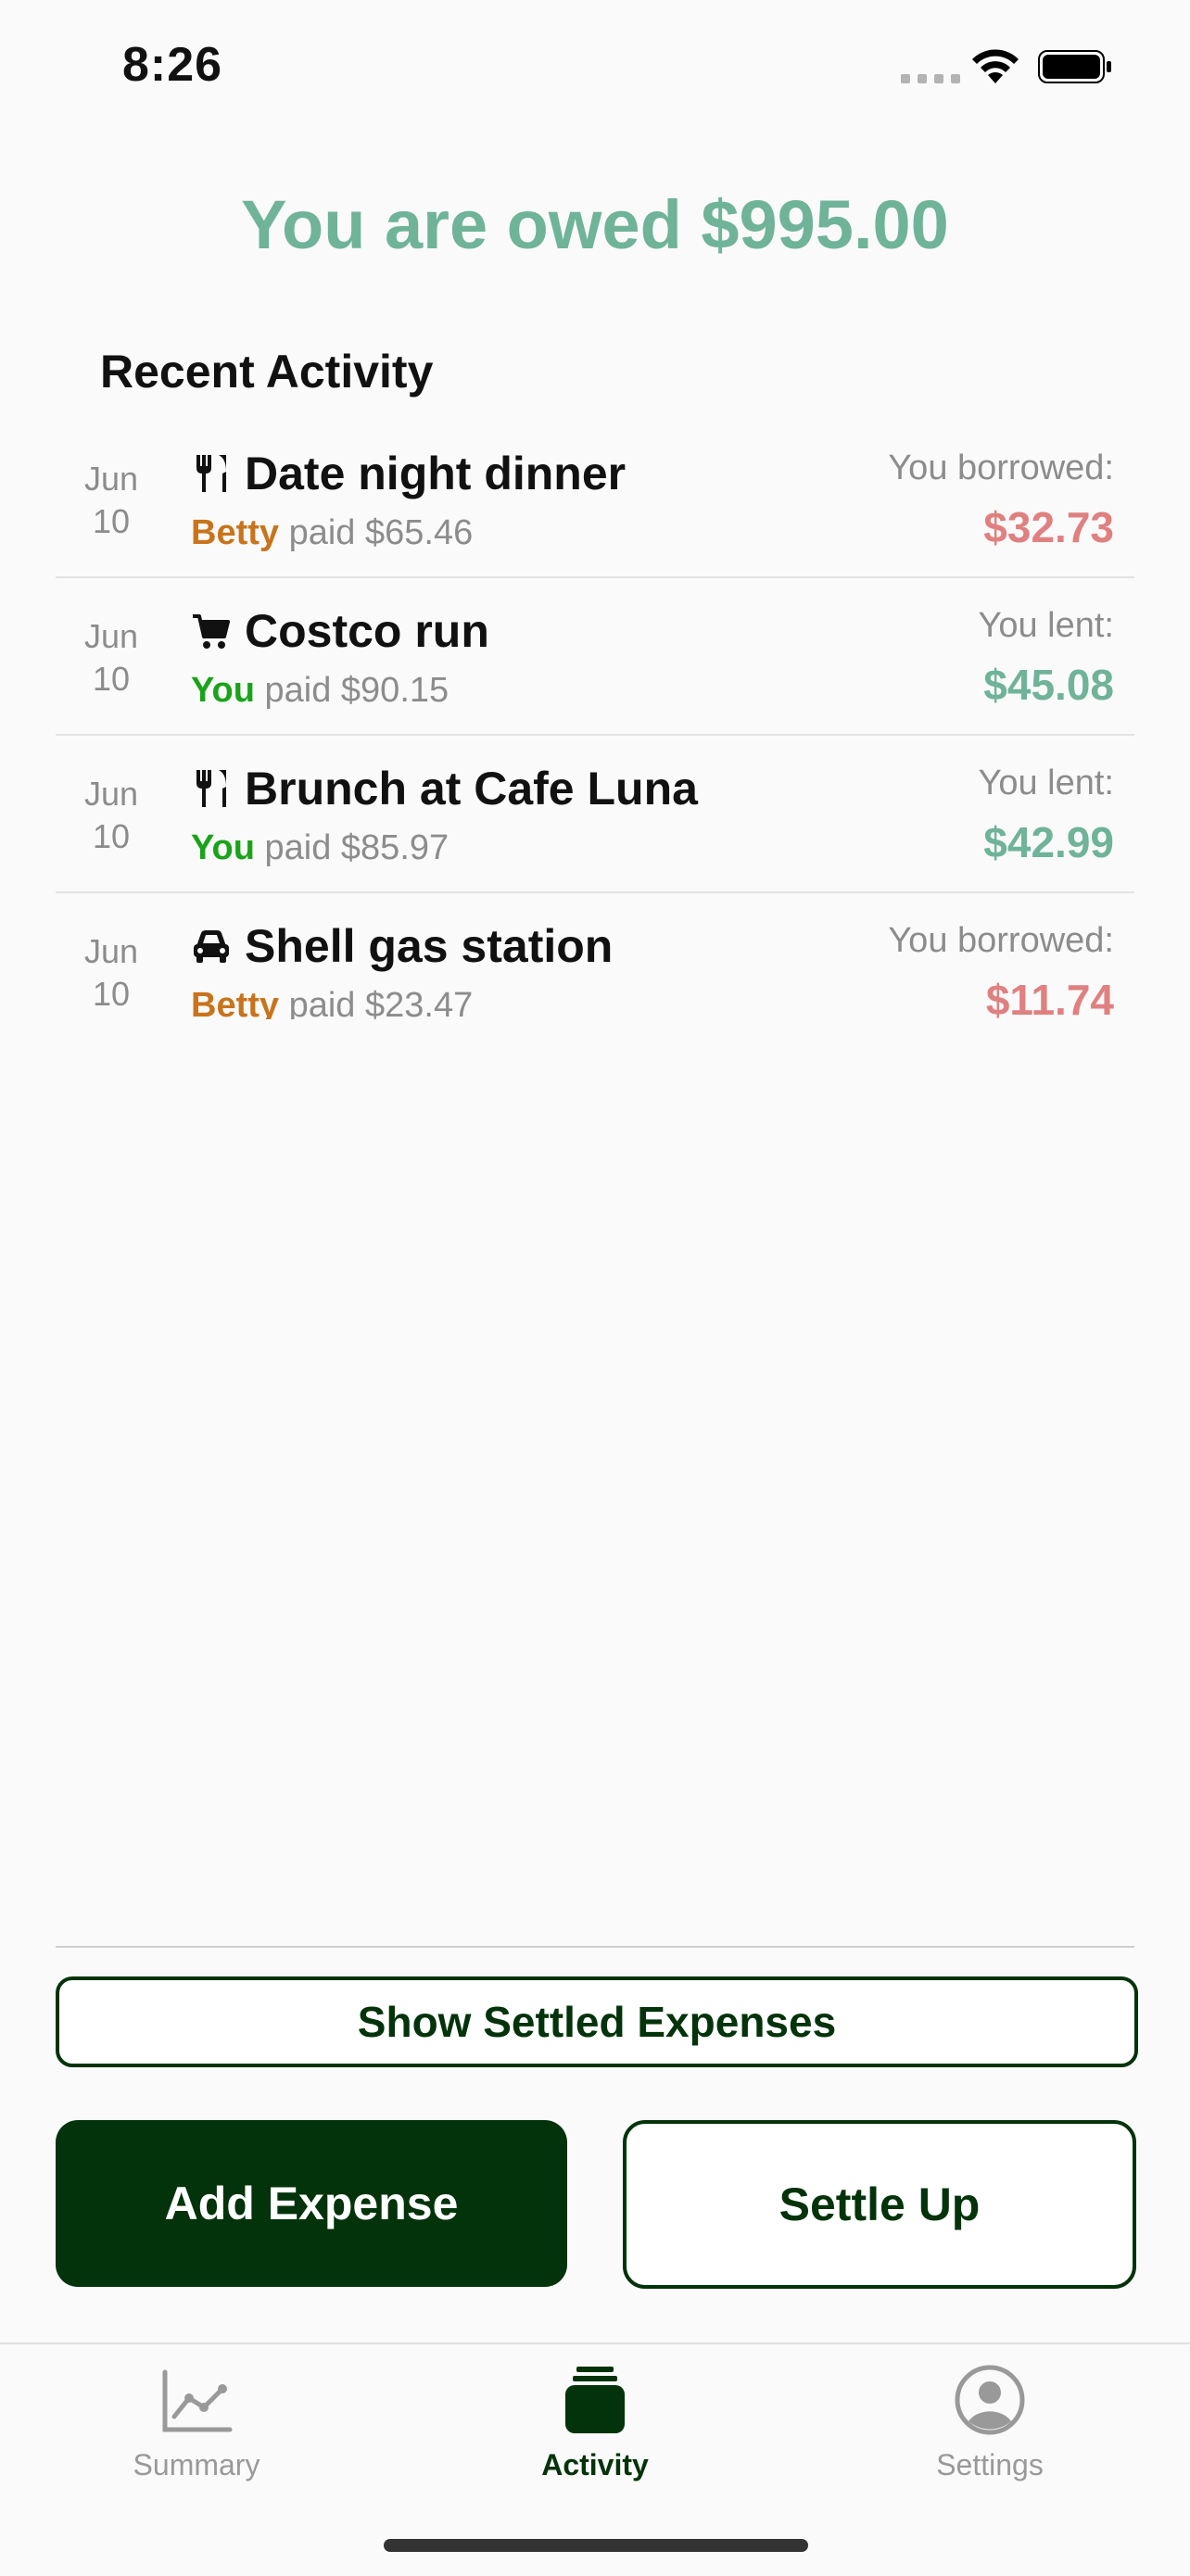 This screenshot has width=1190, height=2576. I want to click on paid-amount: paid $85.97, so click(356, 847).